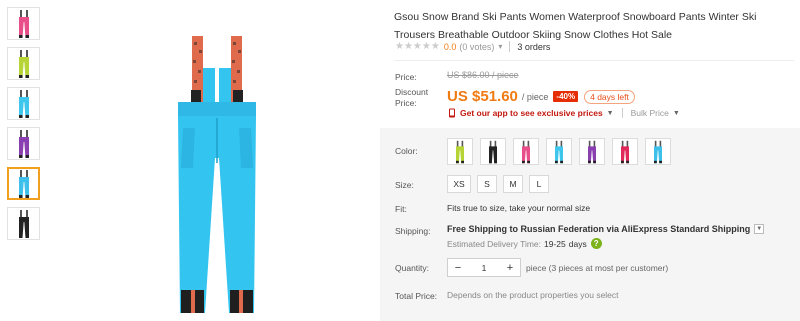  Describe the element at coordinates (412, 97) in the screenshot. I see `discount-price-label: Discount Price:` at that location.